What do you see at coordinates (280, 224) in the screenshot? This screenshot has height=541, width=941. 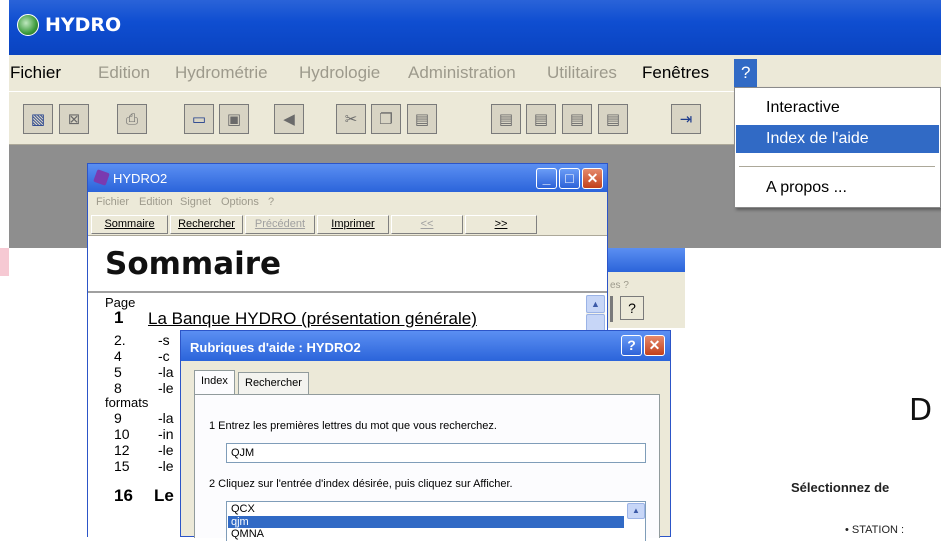 I see `precedent-button: Précédent` at bounding box center [280, 224].